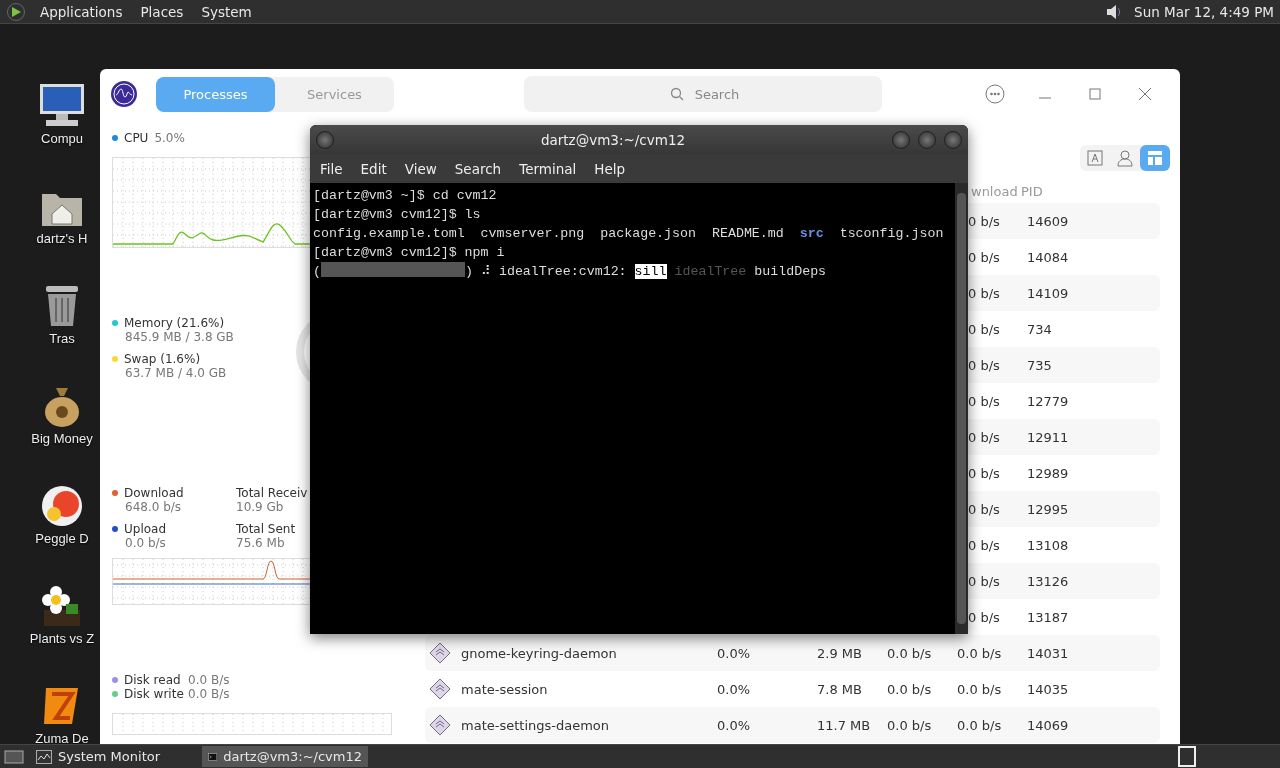 This screenshot has height=768, width=1280. I want to click on view-button, so click(1155, 158).